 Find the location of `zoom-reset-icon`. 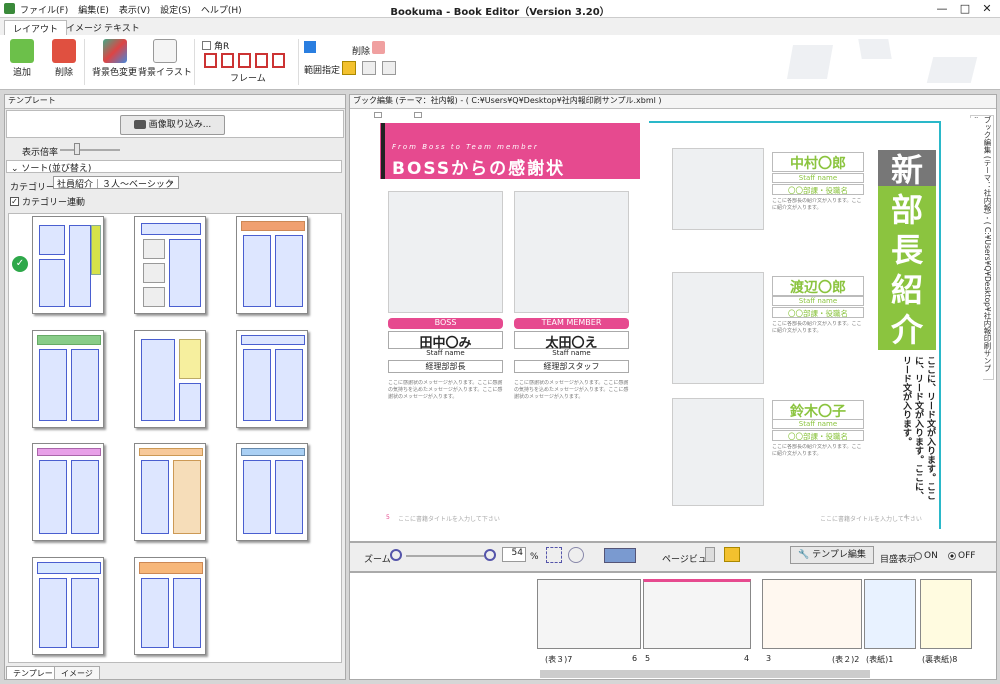

zoom-reset-icon is located at coordinates (576, 555).